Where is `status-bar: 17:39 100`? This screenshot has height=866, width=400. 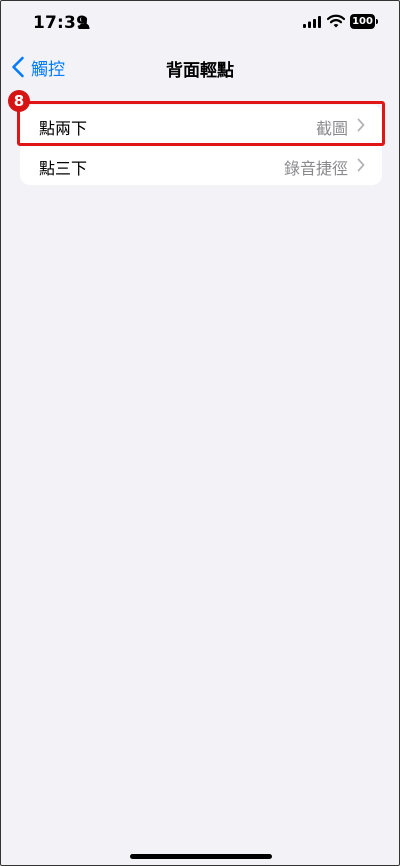 status-bar: 17:39 100 is located at coordinates (200, 23).